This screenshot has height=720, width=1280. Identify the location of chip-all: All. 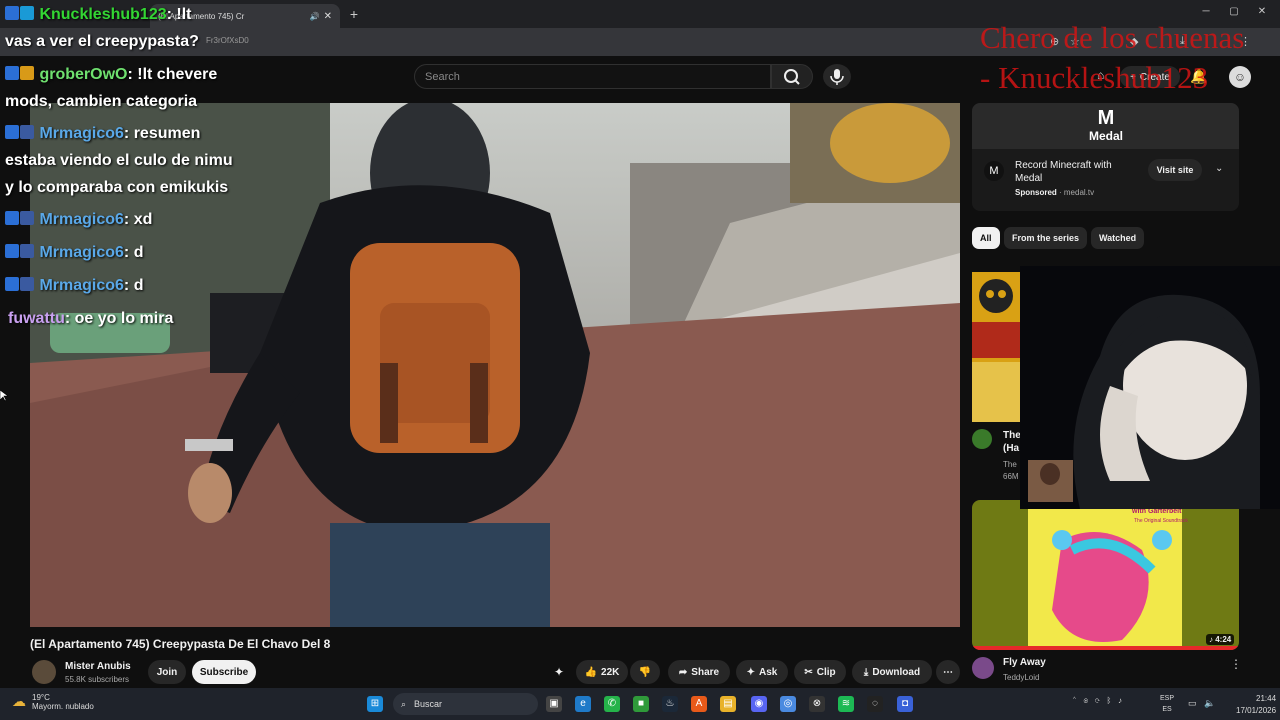
(986, 238).